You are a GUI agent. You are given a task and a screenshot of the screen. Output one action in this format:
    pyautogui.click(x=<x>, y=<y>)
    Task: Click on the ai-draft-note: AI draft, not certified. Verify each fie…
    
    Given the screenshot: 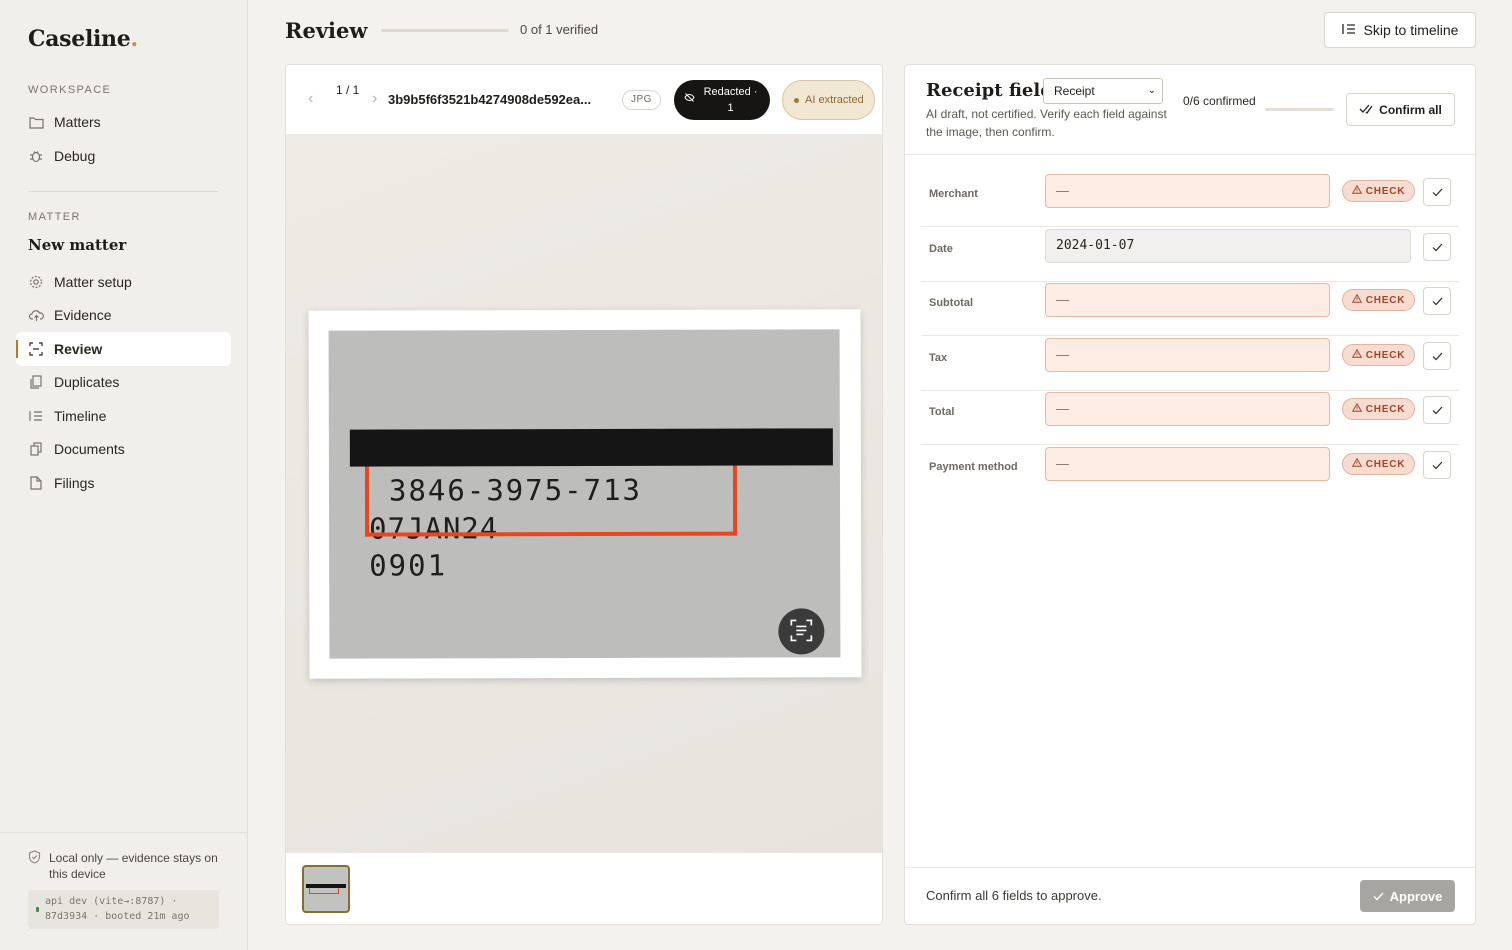 What is the action you would take?
    pyautogui.click(x=1046, y=123)
    